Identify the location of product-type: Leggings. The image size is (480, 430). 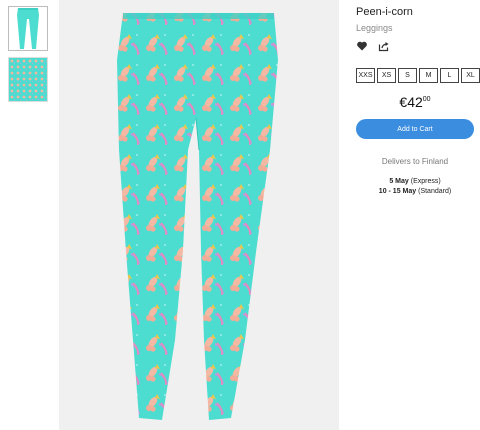
(416, 28).